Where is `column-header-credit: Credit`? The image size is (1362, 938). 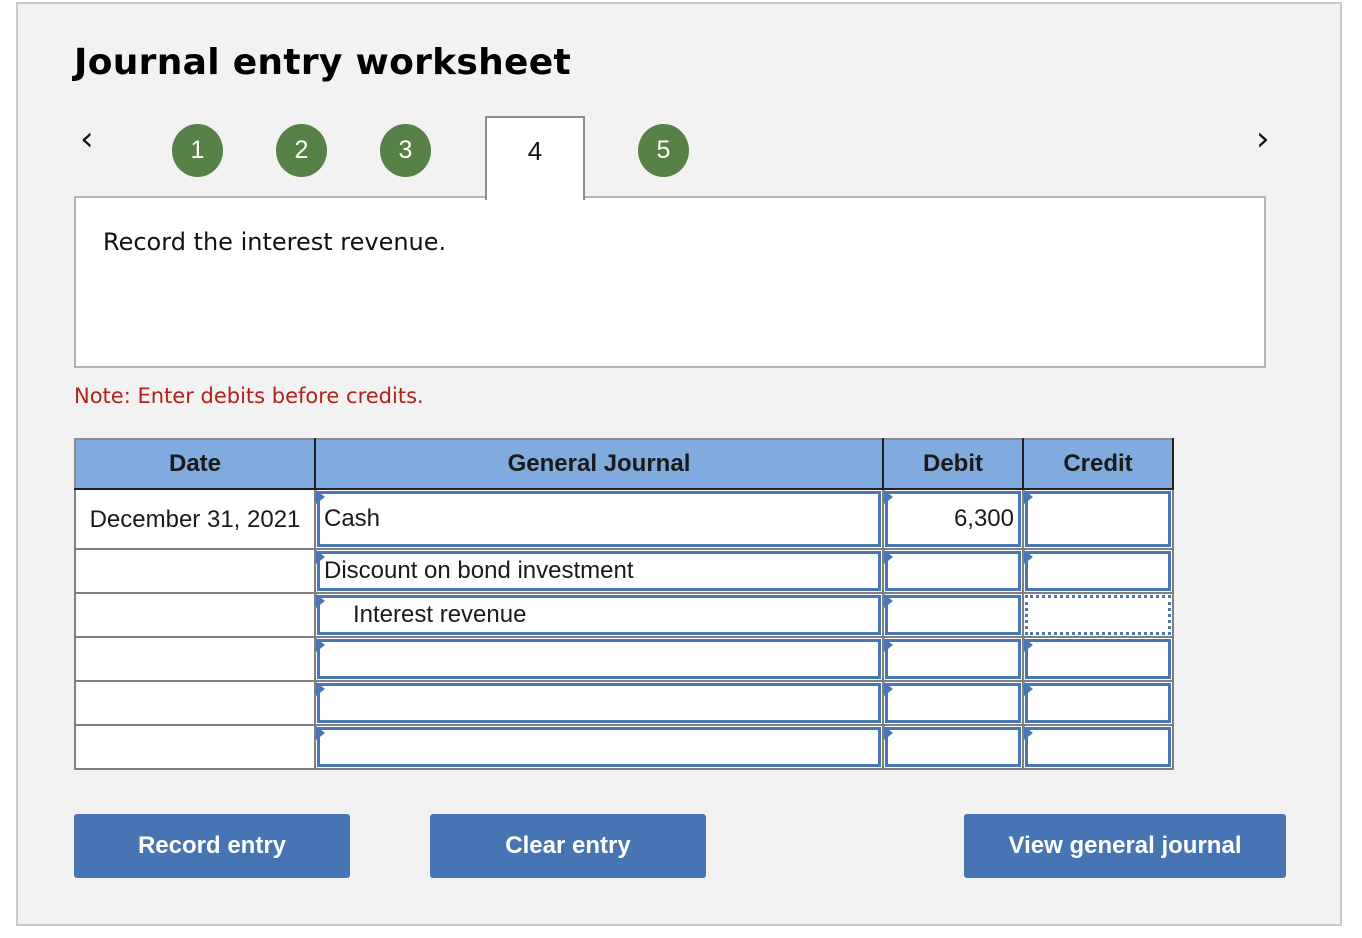
column-header-credit: Credit is located at coordinates (1098, 464).